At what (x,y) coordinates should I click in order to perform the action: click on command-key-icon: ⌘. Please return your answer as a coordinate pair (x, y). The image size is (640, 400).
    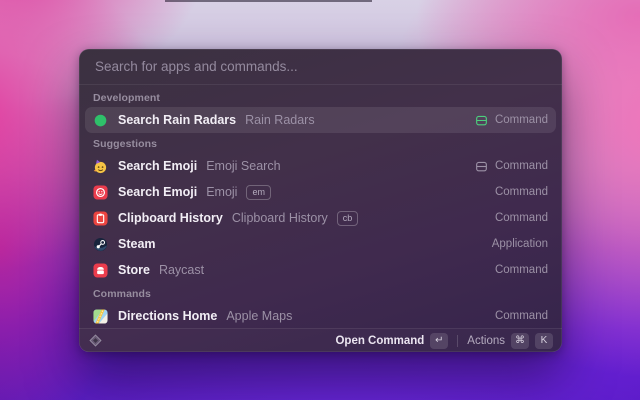
    Looking at the image, I should click on (520, 340).